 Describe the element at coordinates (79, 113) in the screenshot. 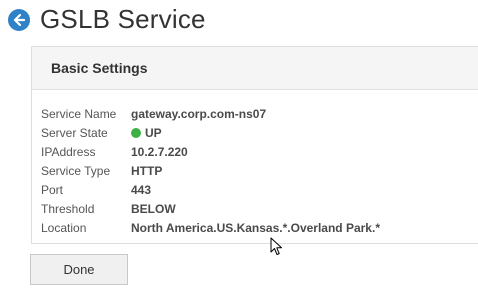

I see `service-name-label: Service Name` at that location.